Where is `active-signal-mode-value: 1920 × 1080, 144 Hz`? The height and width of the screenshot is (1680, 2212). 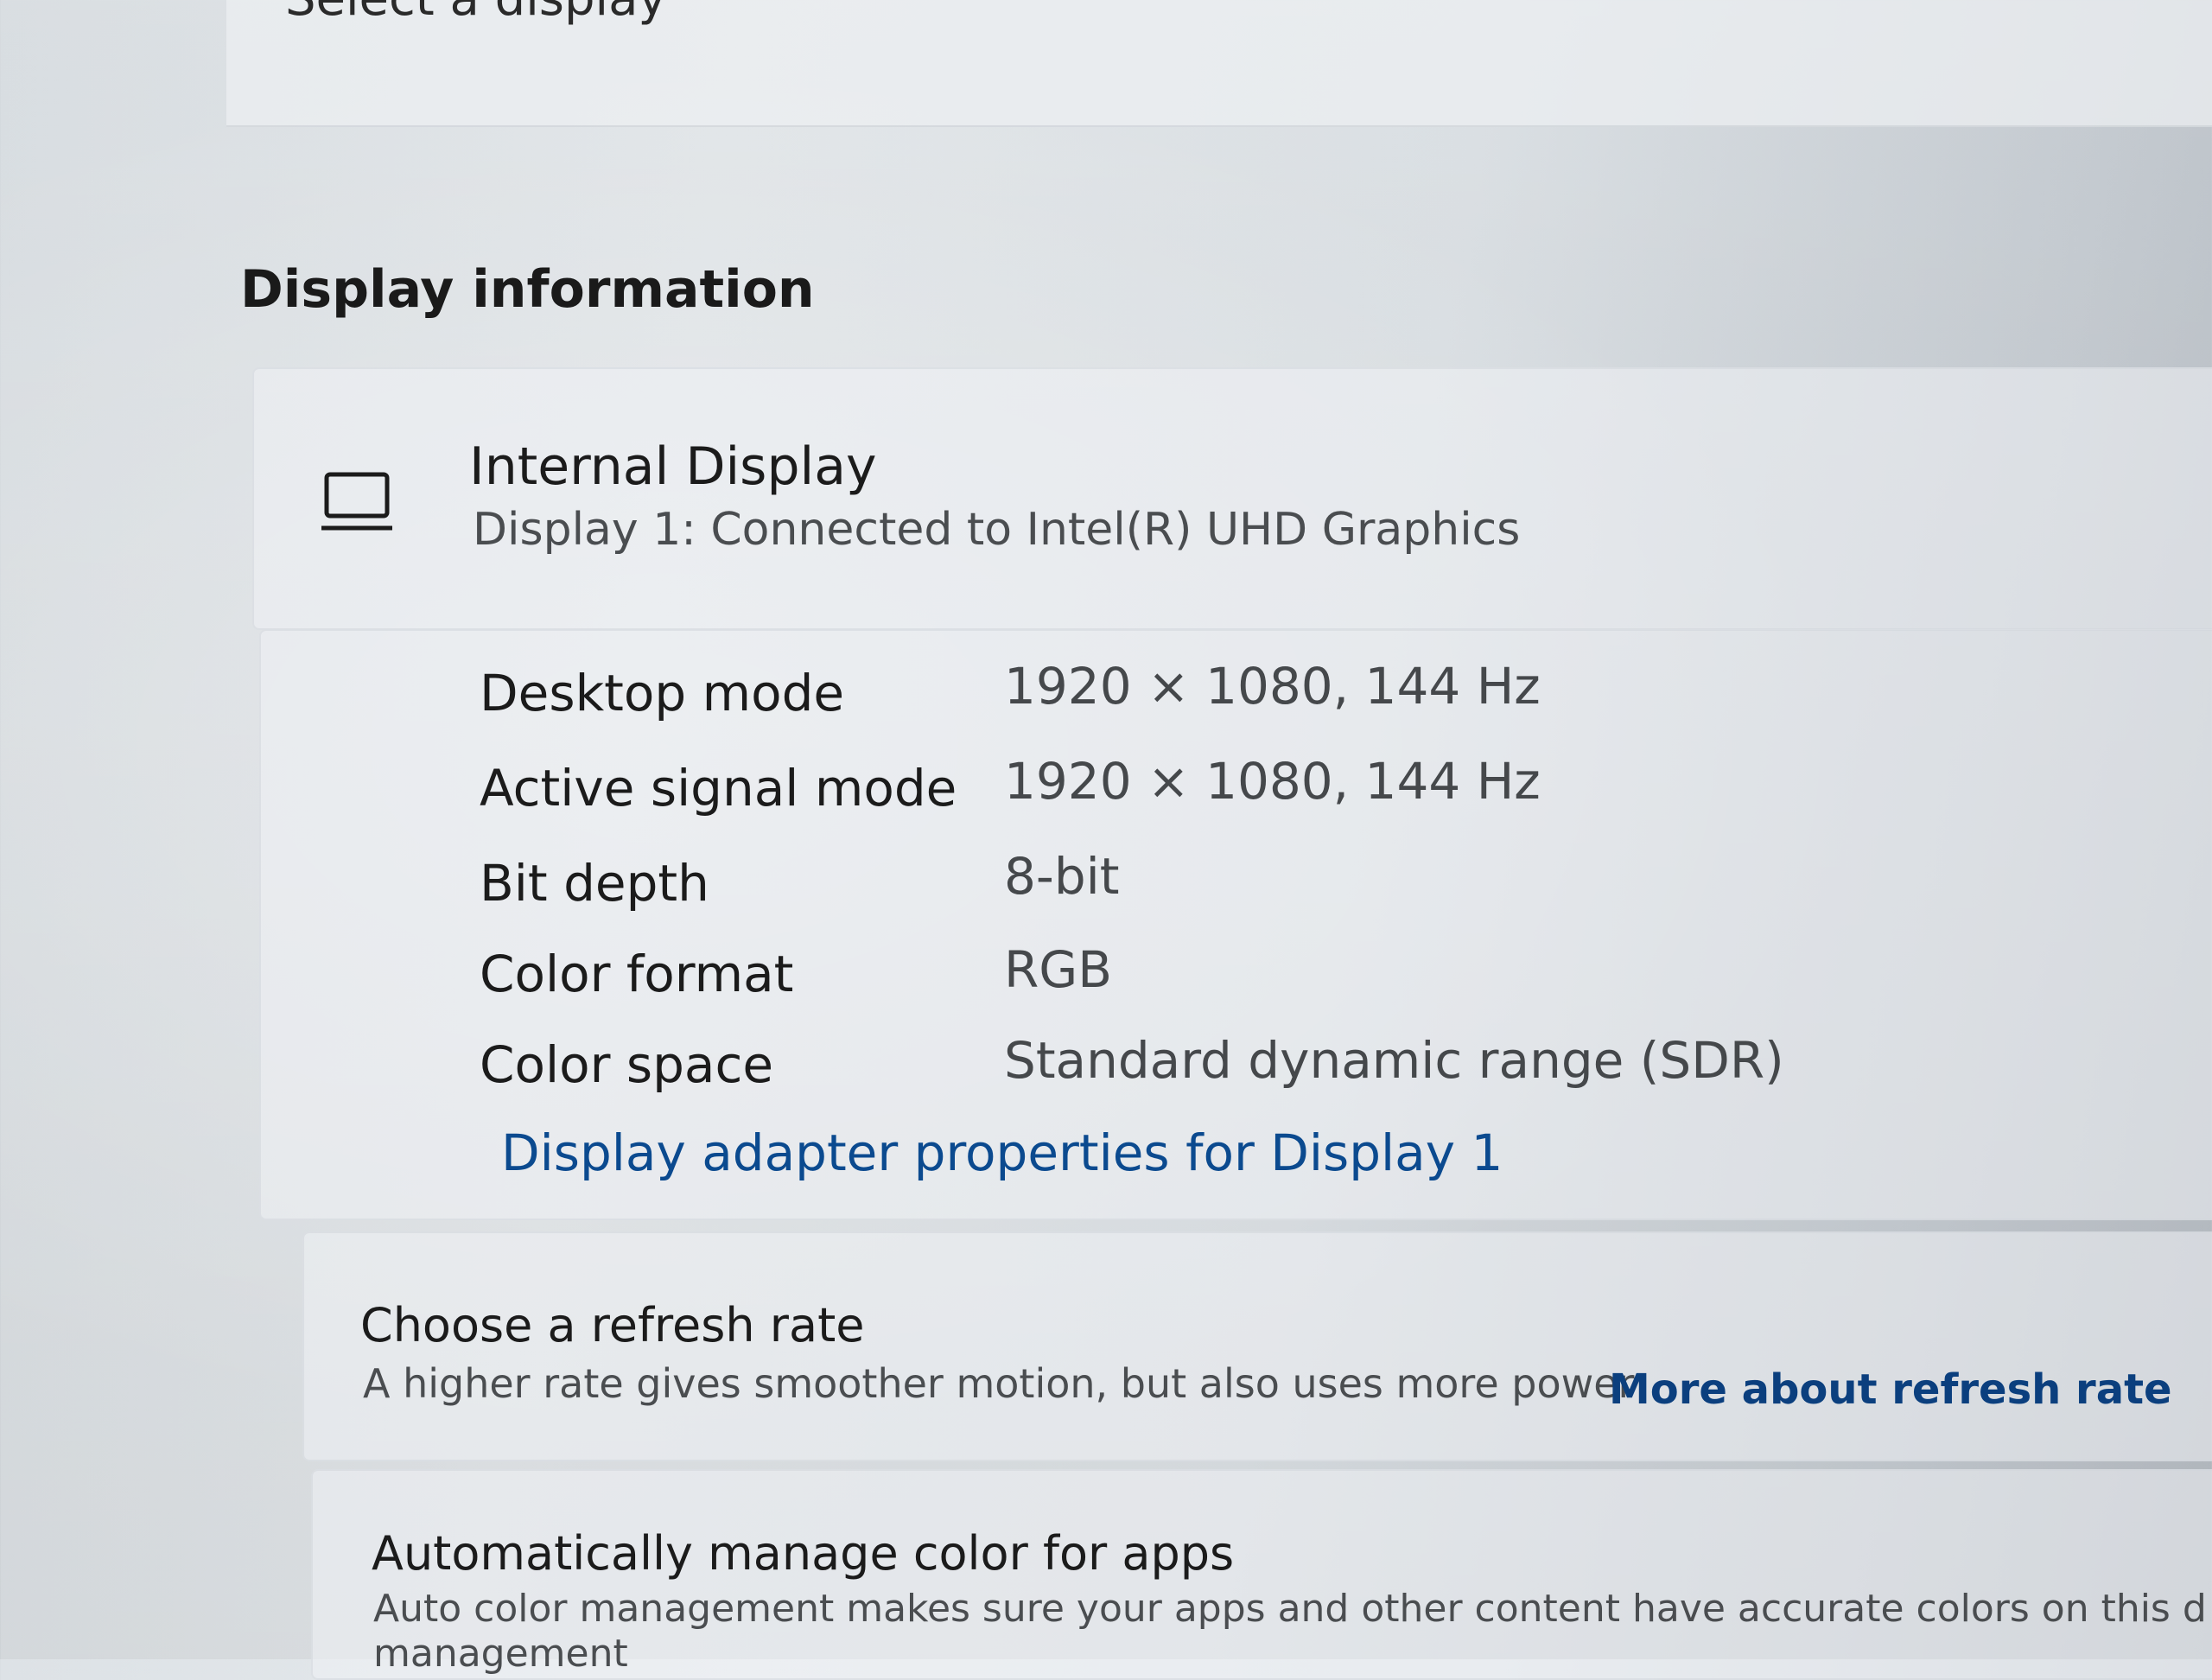
active-signal-mode-value: 1920 × 1080, 144 Hz is located at coordinates (1272, 781).